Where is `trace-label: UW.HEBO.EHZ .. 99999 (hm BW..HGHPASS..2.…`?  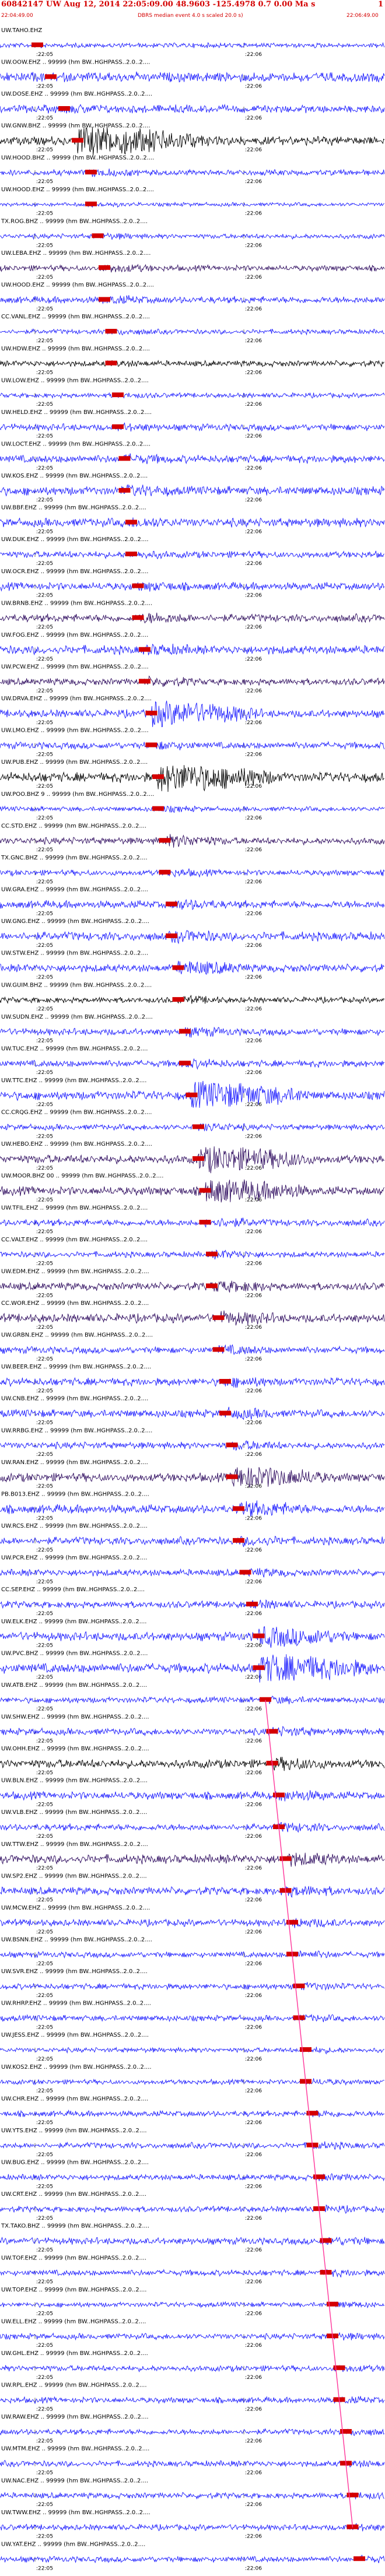
trace-label: UW.HEBO.EHZ .. 99999 (hm BW..HGHPASS..2.… is located at coordinates (76, 1144).